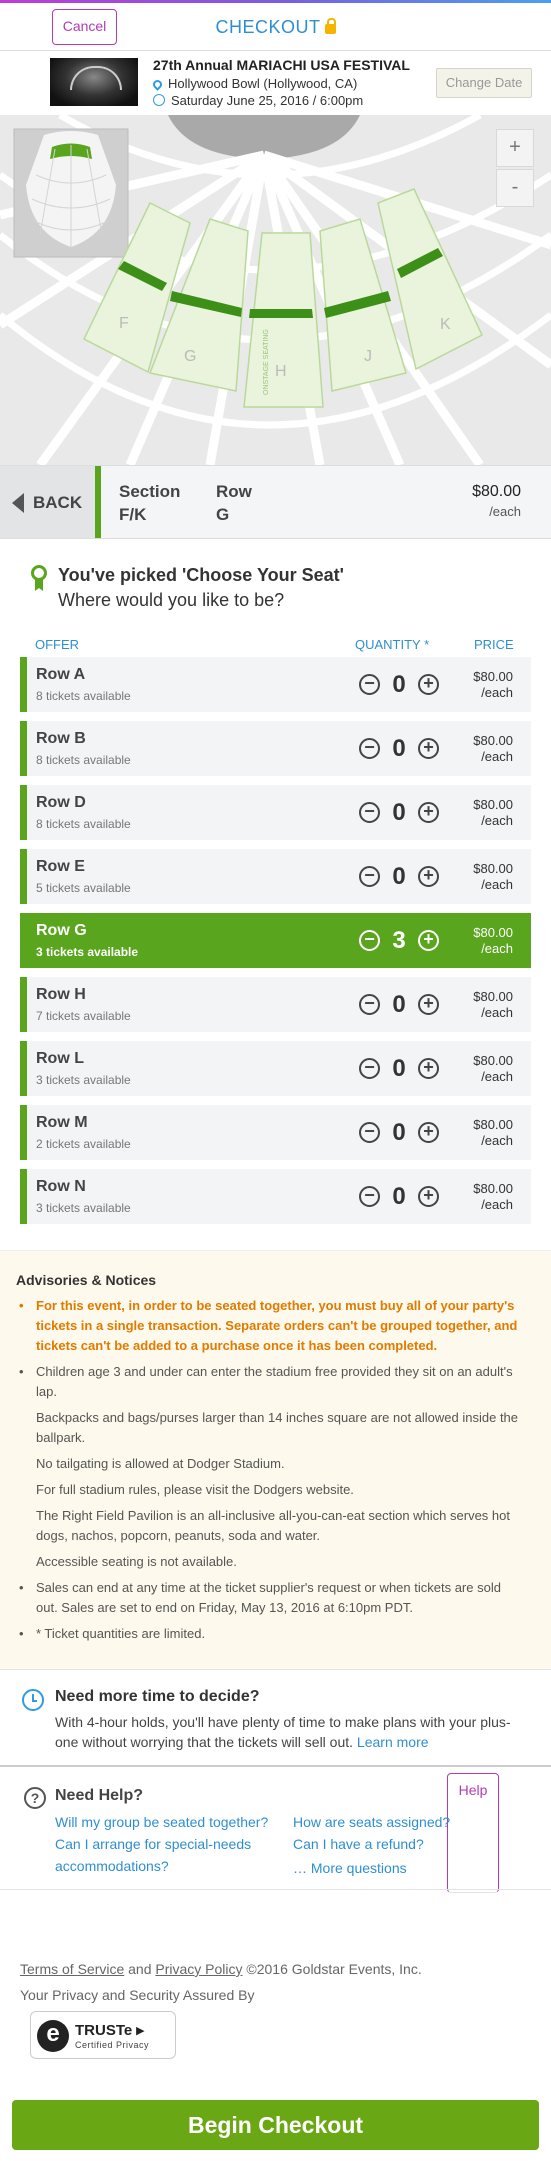  What do you see at coordinates (358, 1844) in the screenshot?
I see `help-link-refund: Can I have a refund?` at bounding box center [358, 1844].